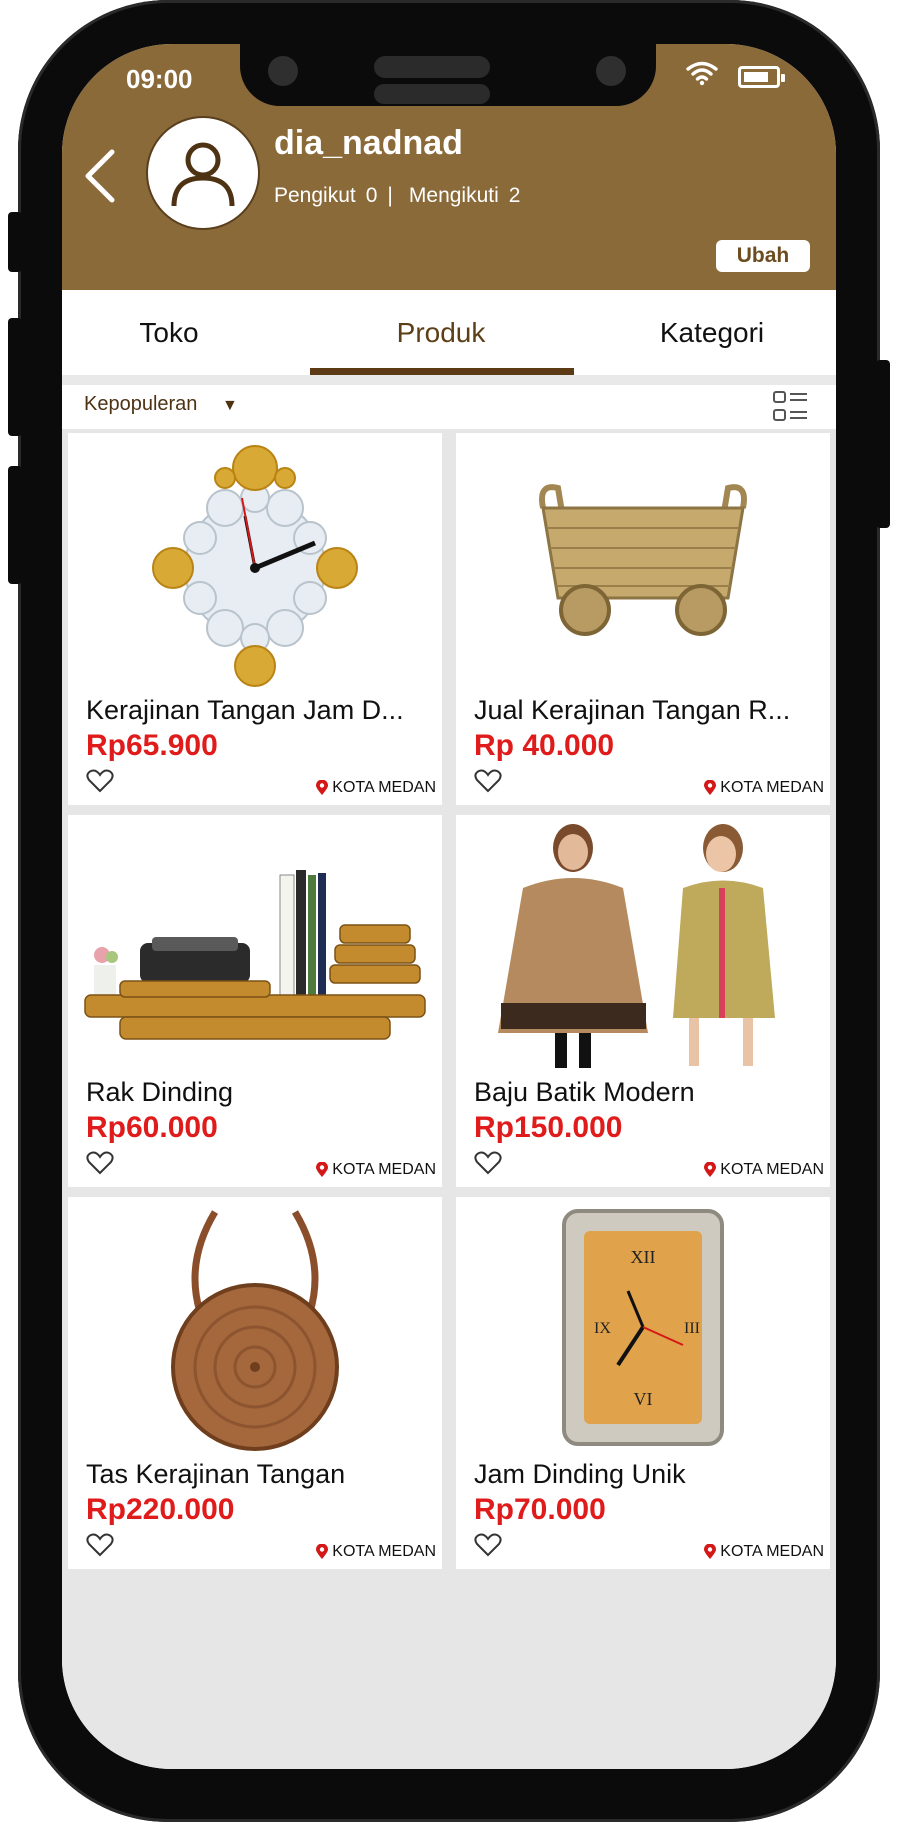 The image size is (898, 1825). Describe the element at coordinates (441, 333) in the screenshot. I see `tab-produk: Produk` at that location.